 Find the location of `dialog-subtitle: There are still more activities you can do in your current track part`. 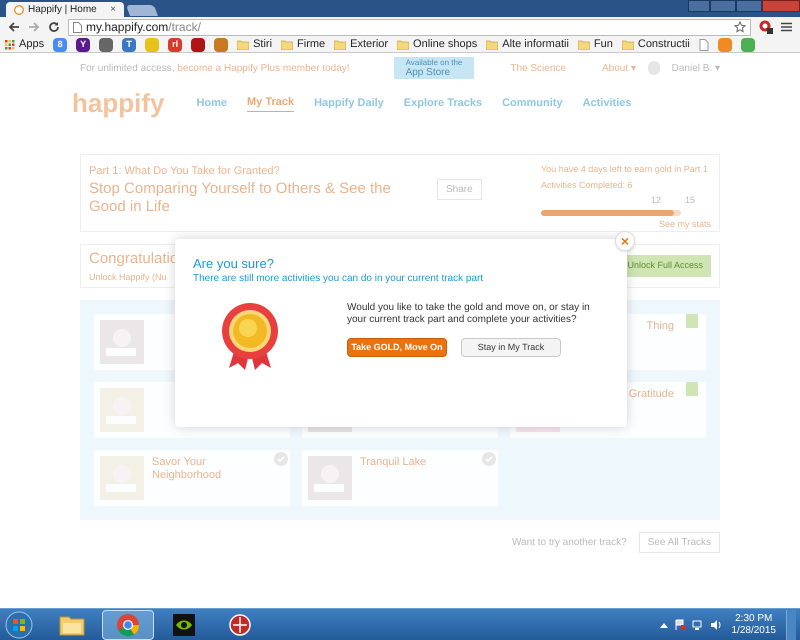

dialog-subtitle: There are still more activities you can do in your current track part is located at coordinates (338, 279).